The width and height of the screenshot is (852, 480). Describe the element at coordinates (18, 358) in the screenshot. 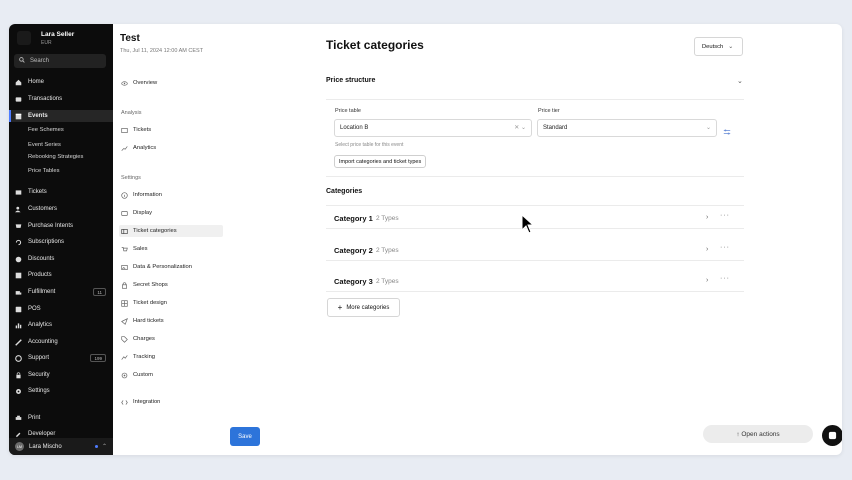

I see `support-icon` at that location.